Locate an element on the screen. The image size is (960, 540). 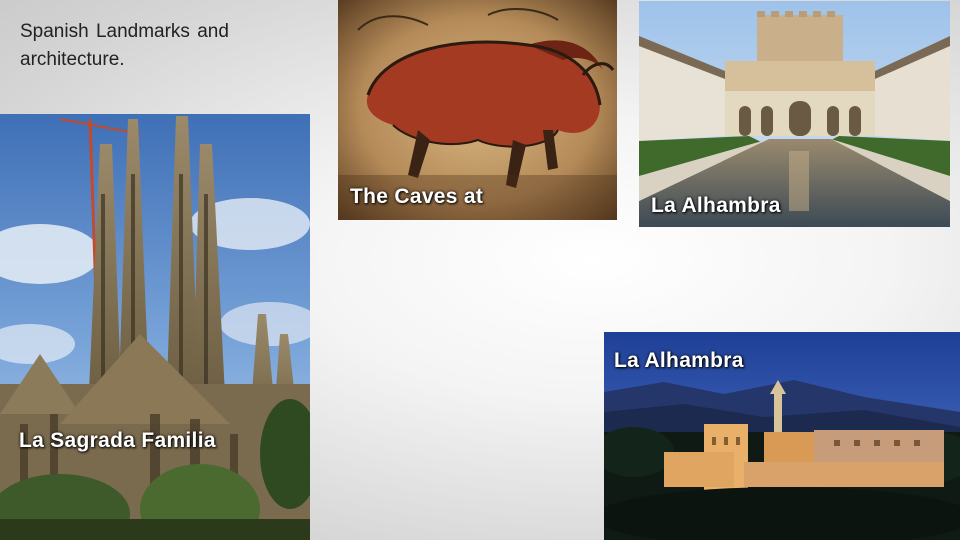
caves-photo: The Caves at is located at coordinates (477, 110).